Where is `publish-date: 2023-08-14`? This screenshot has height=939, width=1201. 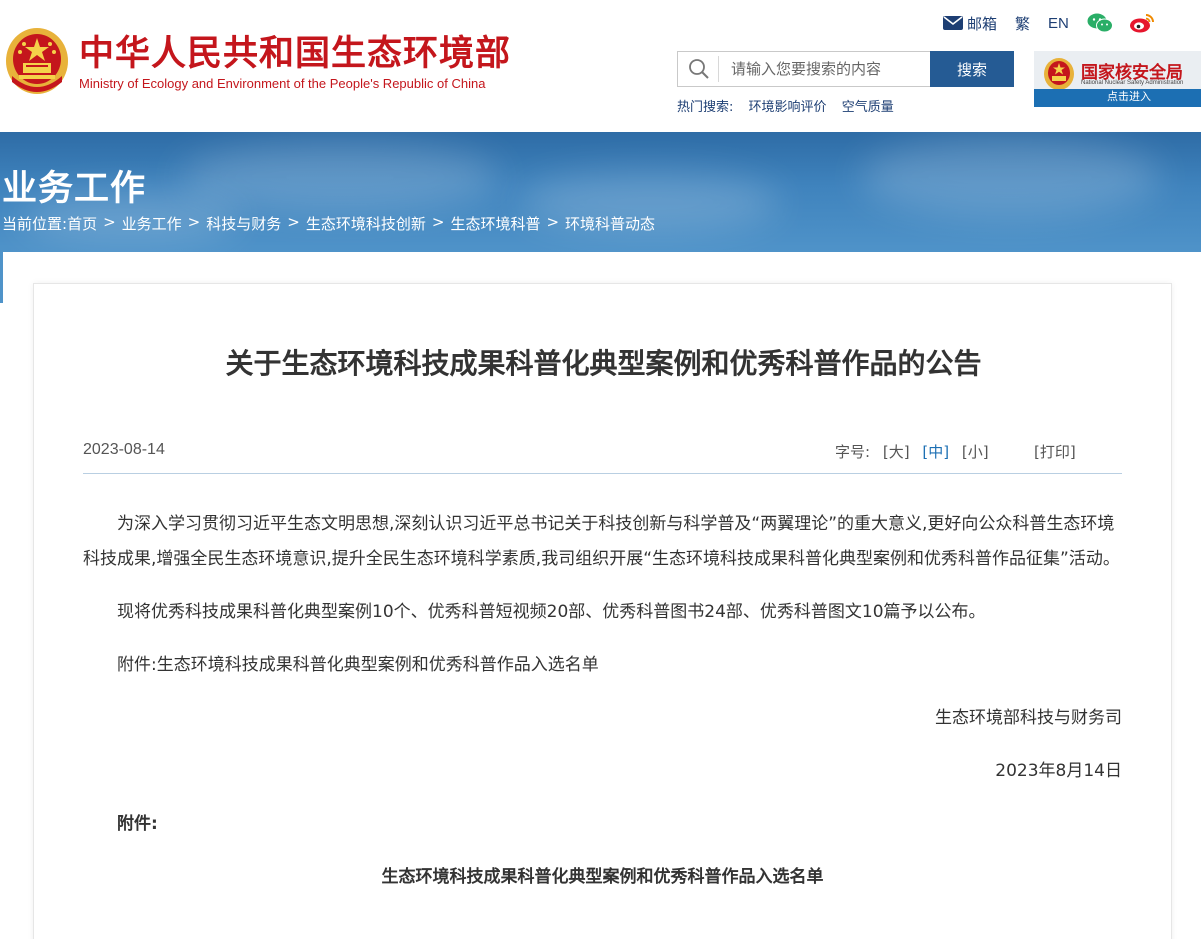
publish-date: 2023-08-14 is located at coordinates (124, 449).